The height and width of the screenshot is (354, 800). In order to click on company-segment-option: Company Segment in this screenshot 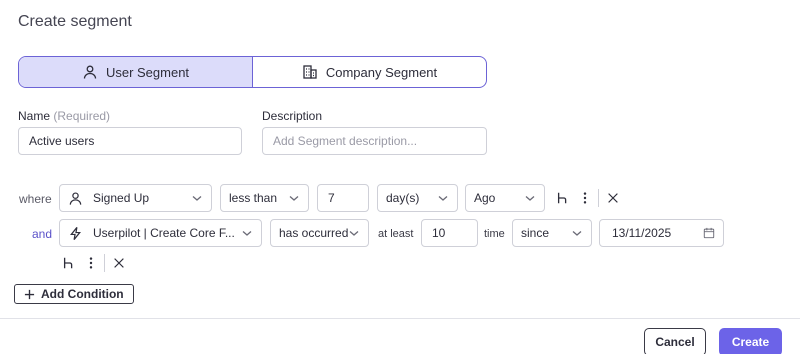, I will do `click(369, 72)`.